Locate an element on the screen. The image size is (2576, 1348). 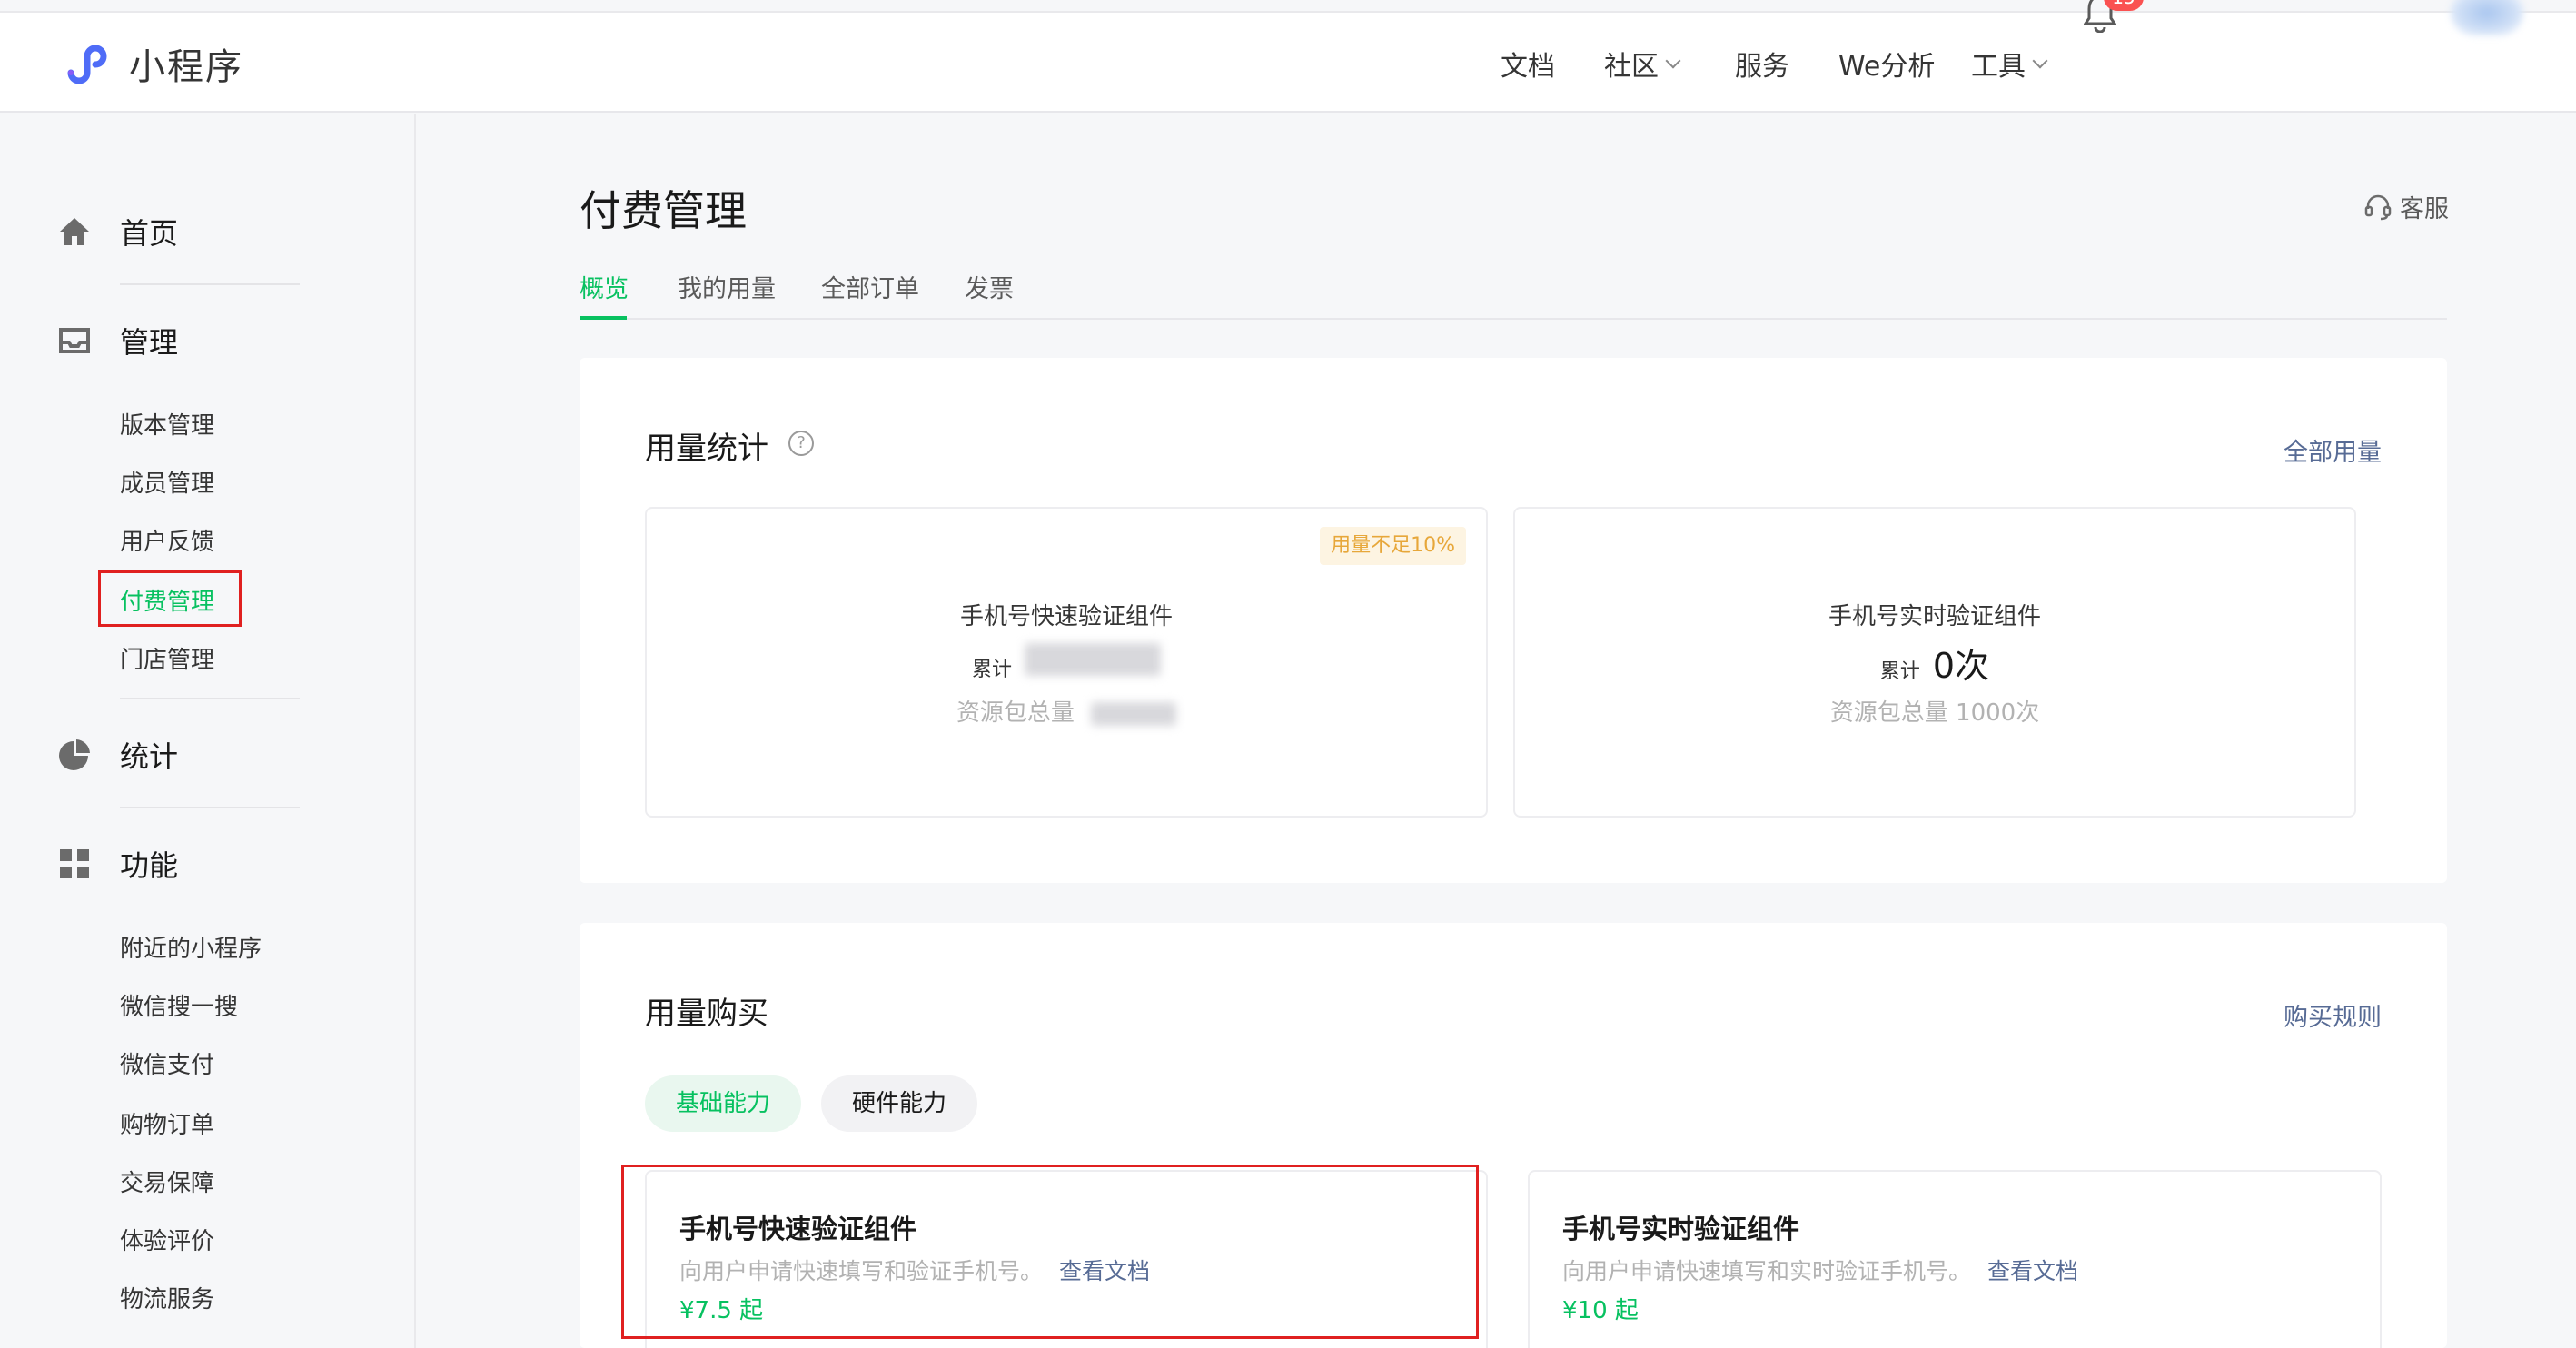
sidebar-item-reviews: 体验评价 is located at coordinates (167, 1239).